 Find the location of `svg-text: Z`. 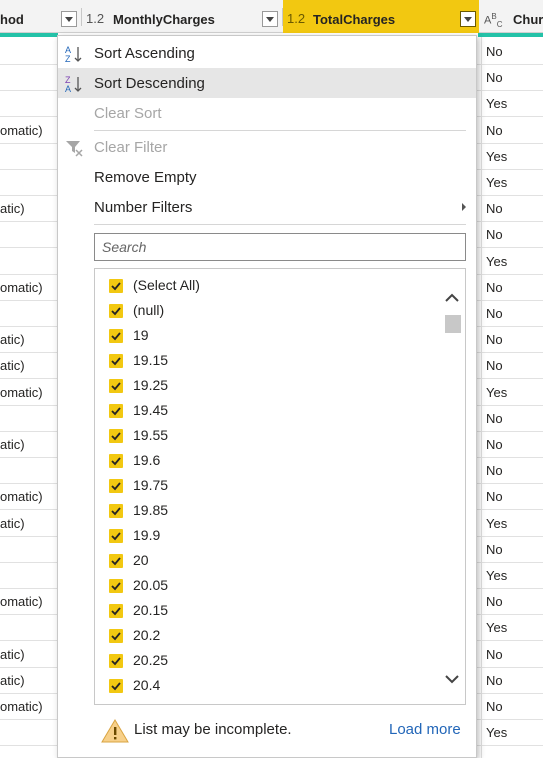

svg-text: Z is located at coordinates (68, 59).